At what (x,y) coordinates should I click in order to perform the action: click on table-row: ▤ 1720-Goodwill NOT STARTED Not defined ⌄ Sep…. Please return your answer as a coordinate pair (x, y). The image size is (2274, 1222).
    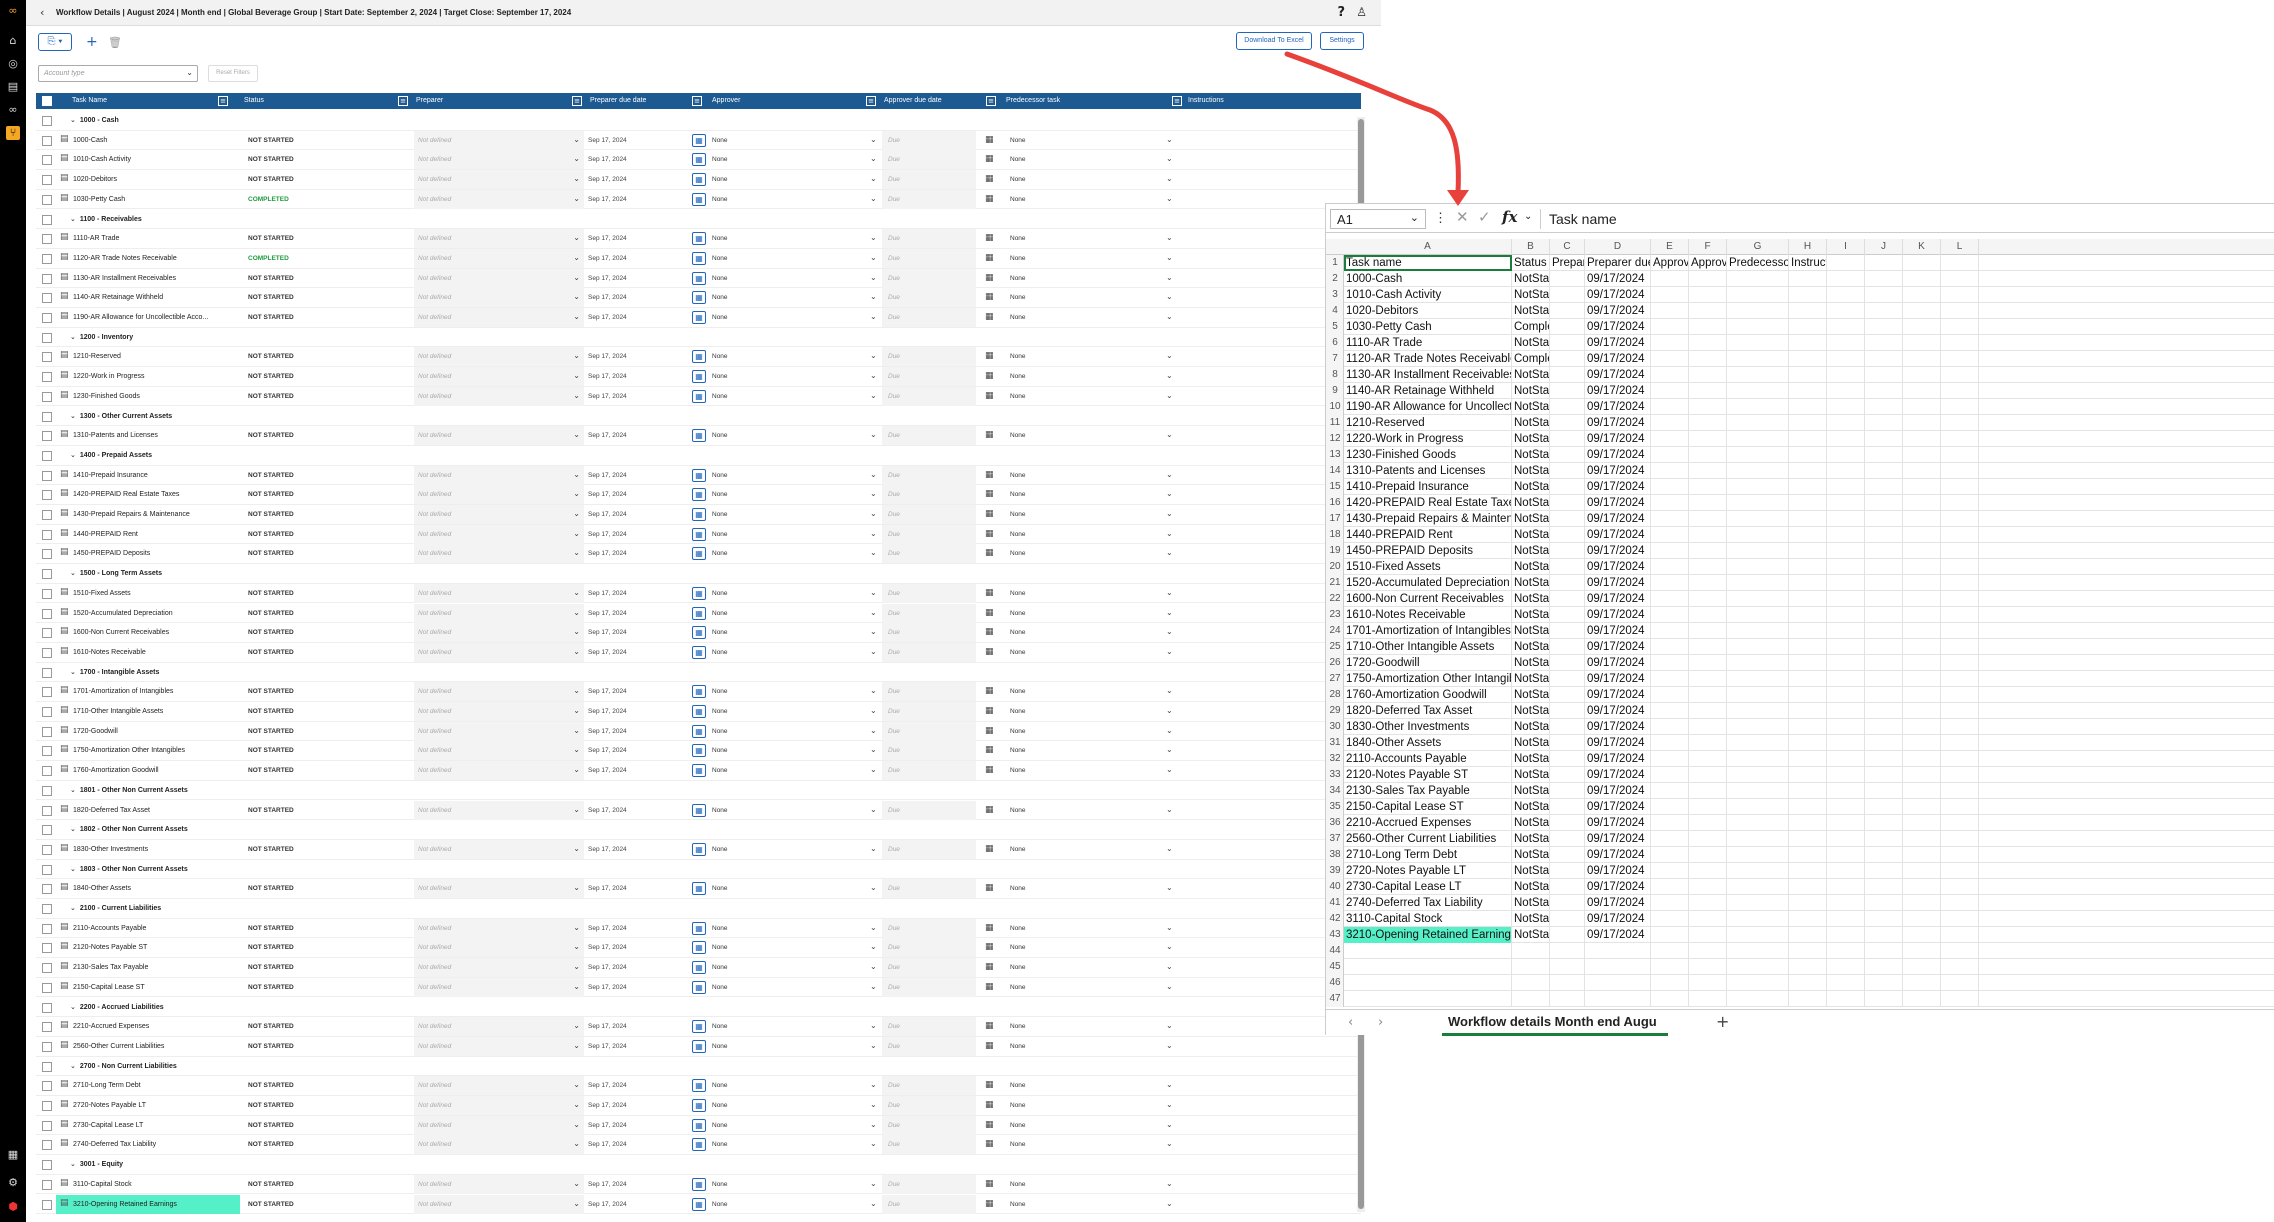
    Looking at the image, I should click on (698, 731).